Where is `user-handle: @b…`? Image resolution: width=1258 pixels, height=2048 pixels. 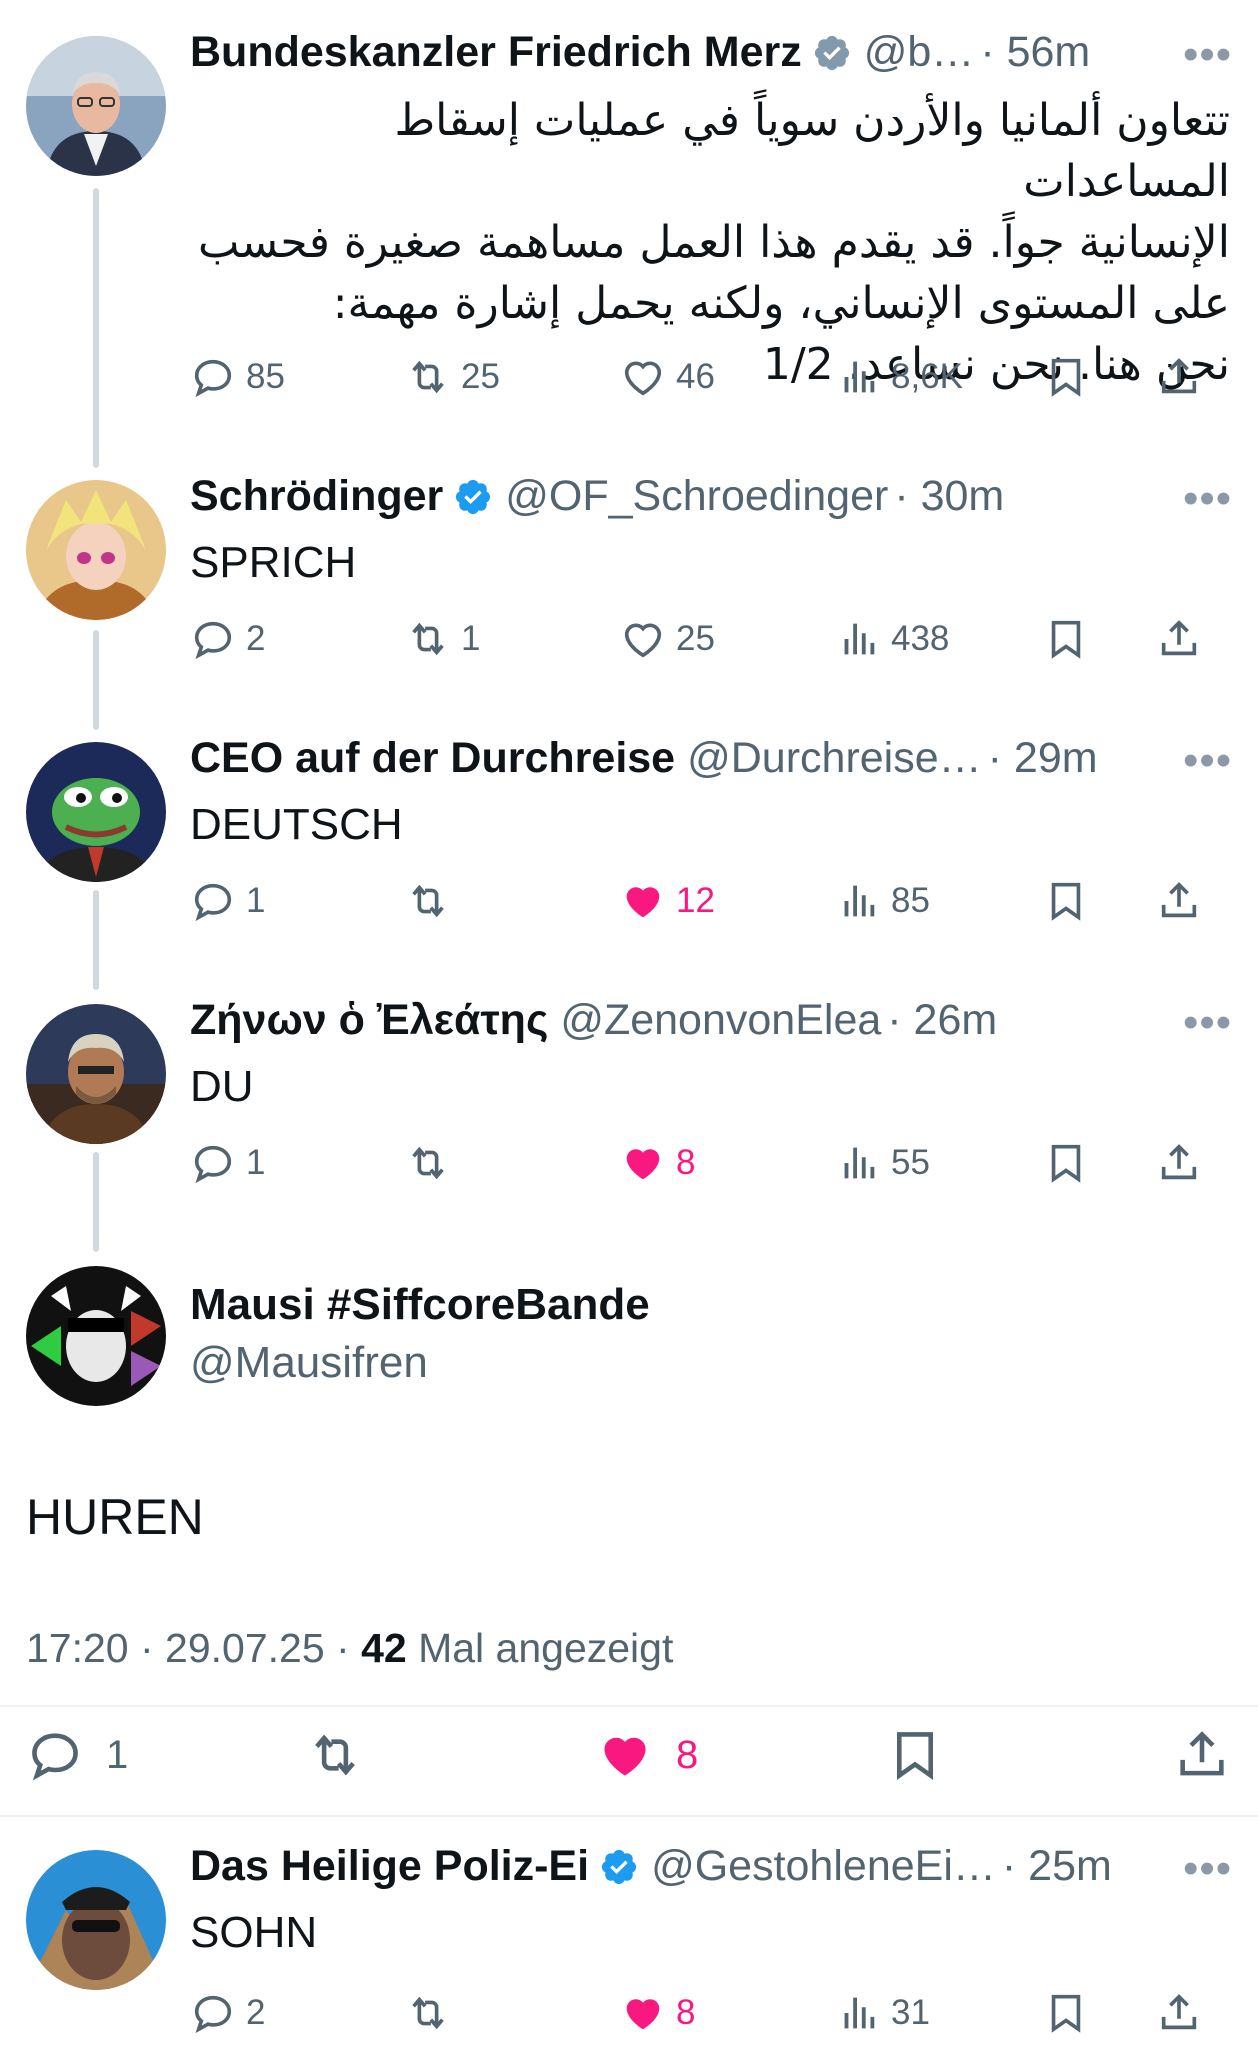 user-handle: @b… is located at coordinates (919, 52).